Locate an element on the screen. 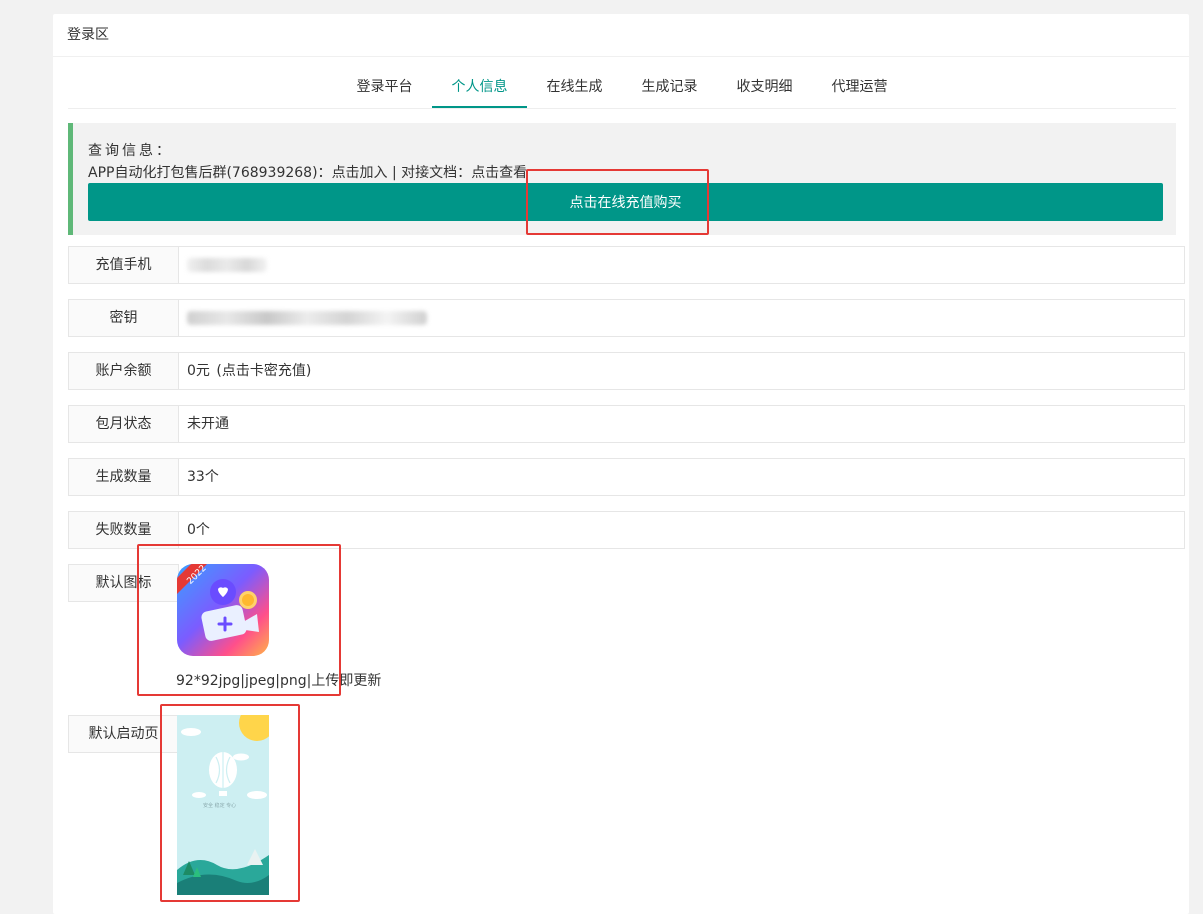 The image size is (1203, 914). failed-value: 0个 is located at coordinates (681, 530).